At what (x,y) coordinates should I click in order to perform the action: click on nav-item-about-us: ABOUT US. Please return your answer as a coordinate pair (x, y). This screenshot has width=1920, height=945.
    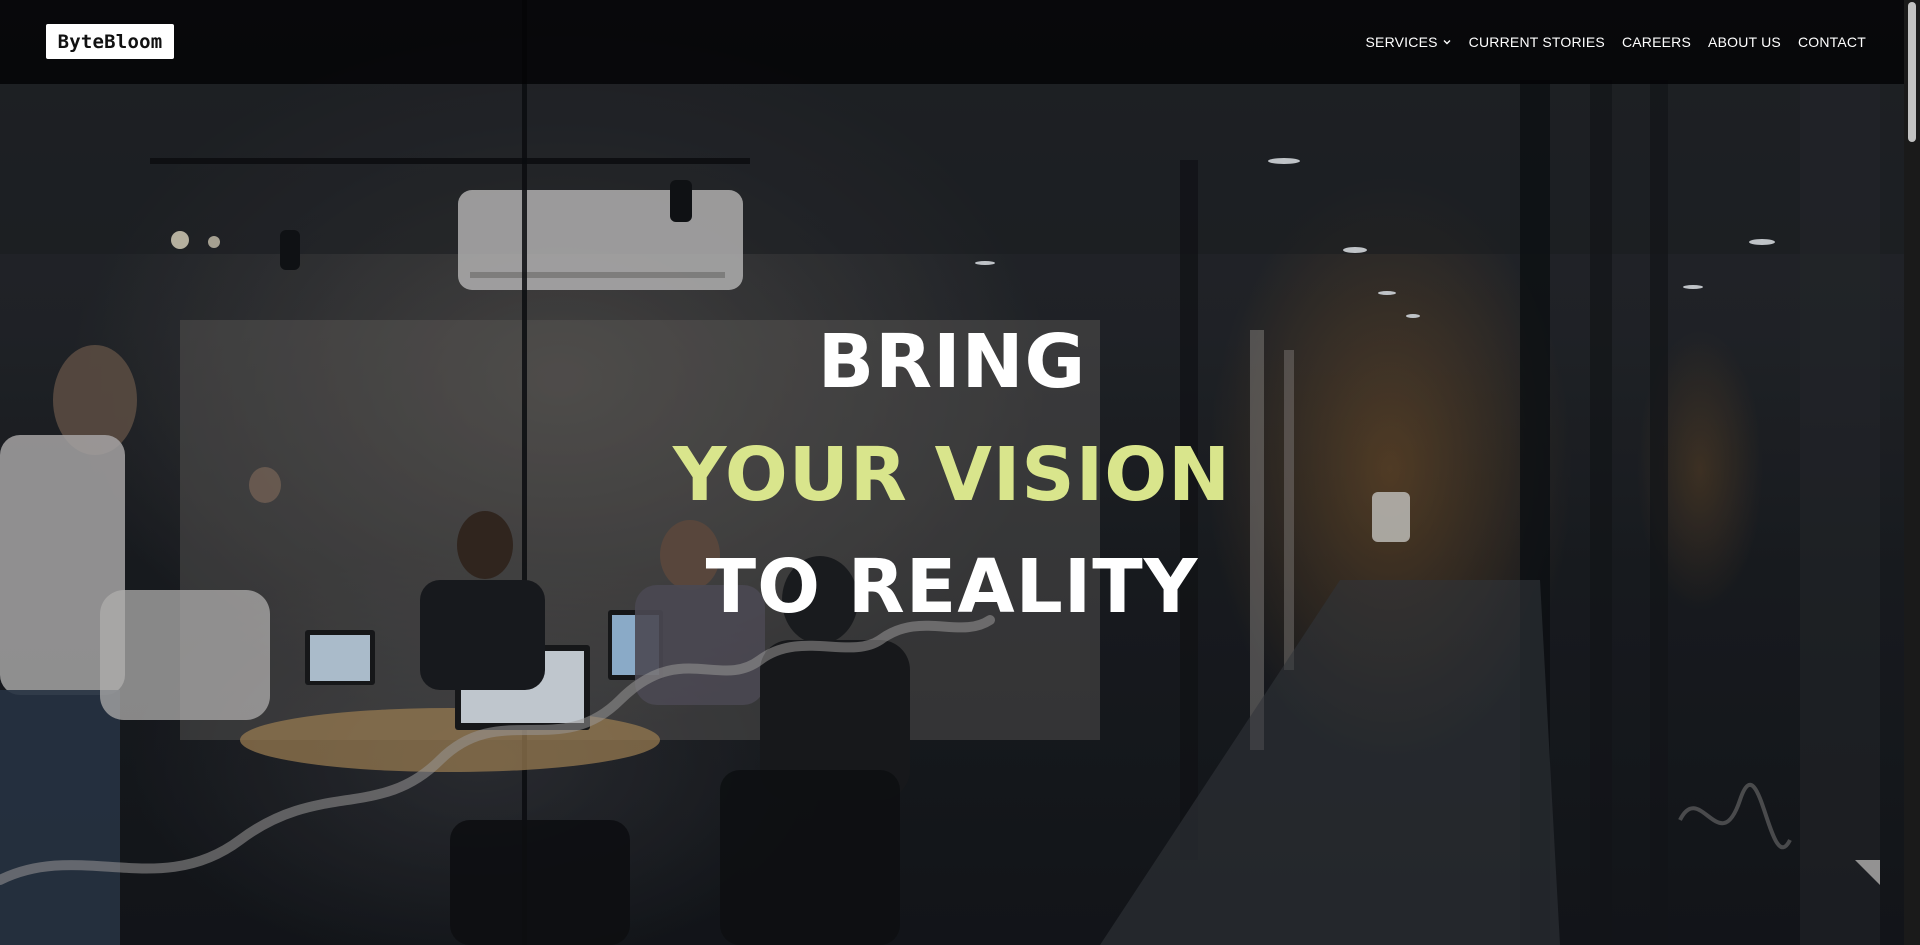
    Looking at the image, I should click on (1744, 42).